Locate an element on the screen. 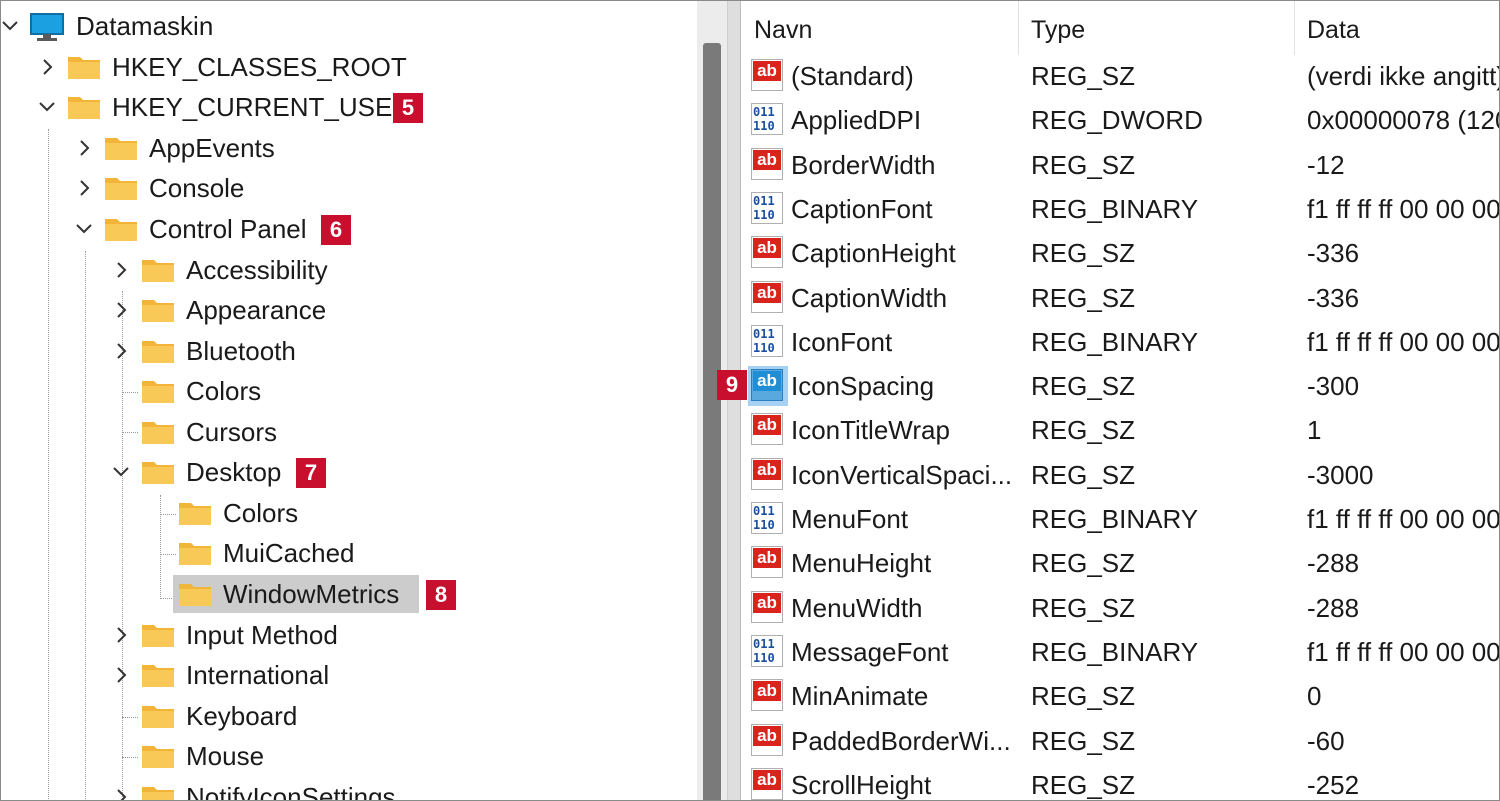  value-row: ab ScrollHeight REG_SZ -252 is located at coordinates (1120, 781).